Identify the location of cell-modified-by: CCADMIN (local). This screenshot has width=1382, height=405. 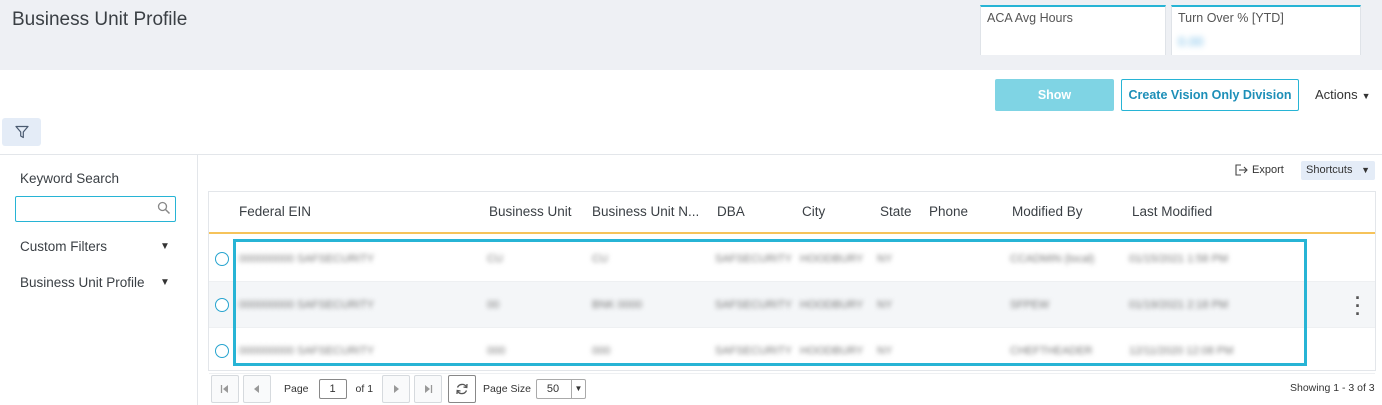
(1052, 259).